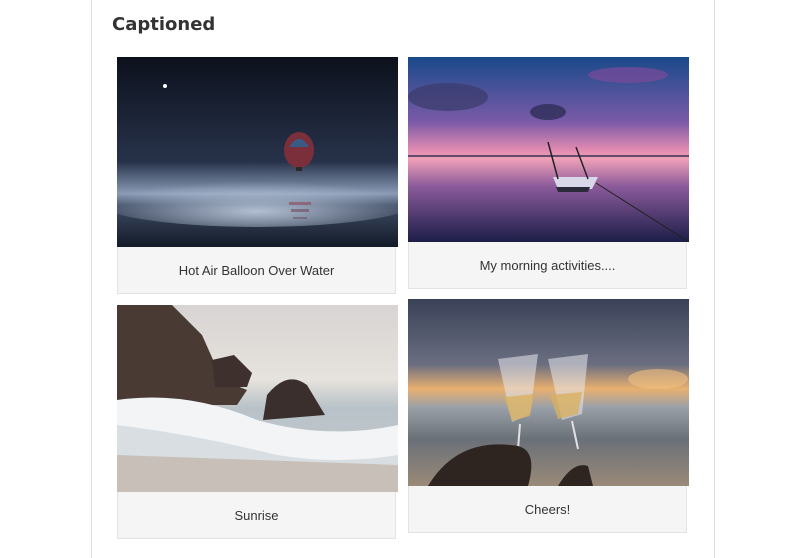  Describe the element at coordinates (257, 398) in the screenshot. I see `gallery-image-beach` at that location.